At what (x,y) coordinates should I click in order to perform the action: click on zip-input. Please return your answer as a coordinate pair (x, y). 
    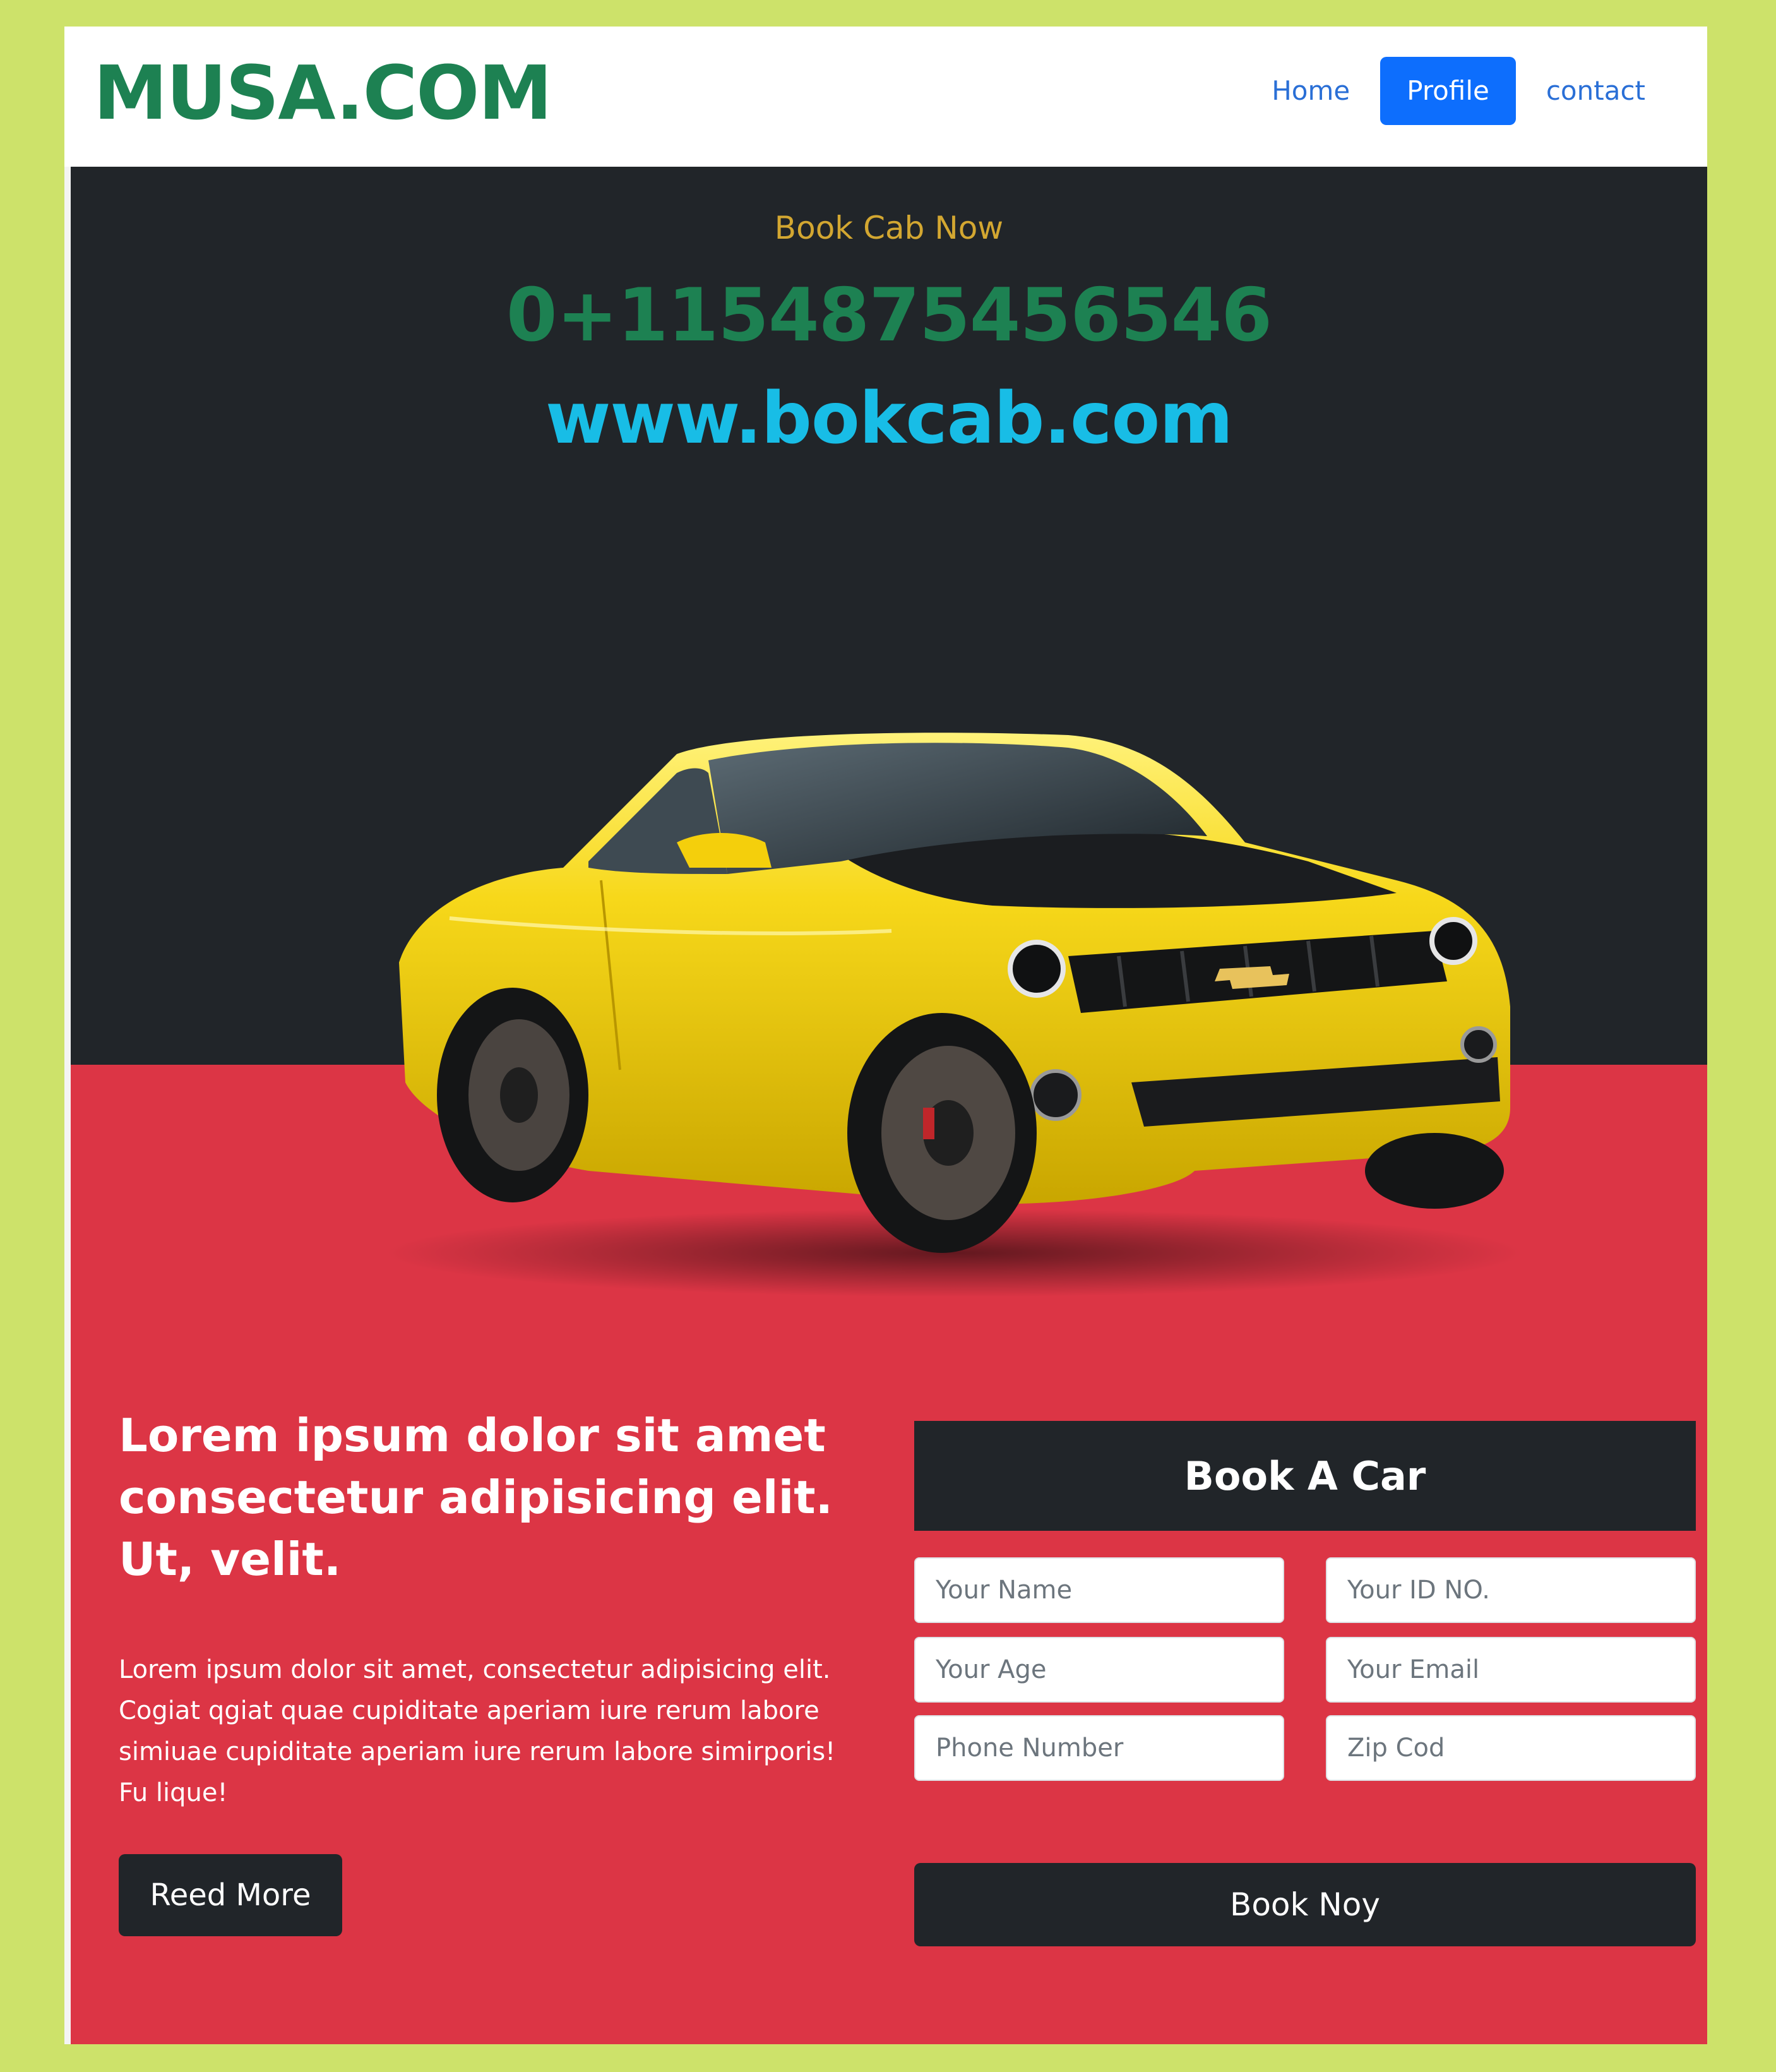
    Looking at the image, I should click on (1511, 1748).